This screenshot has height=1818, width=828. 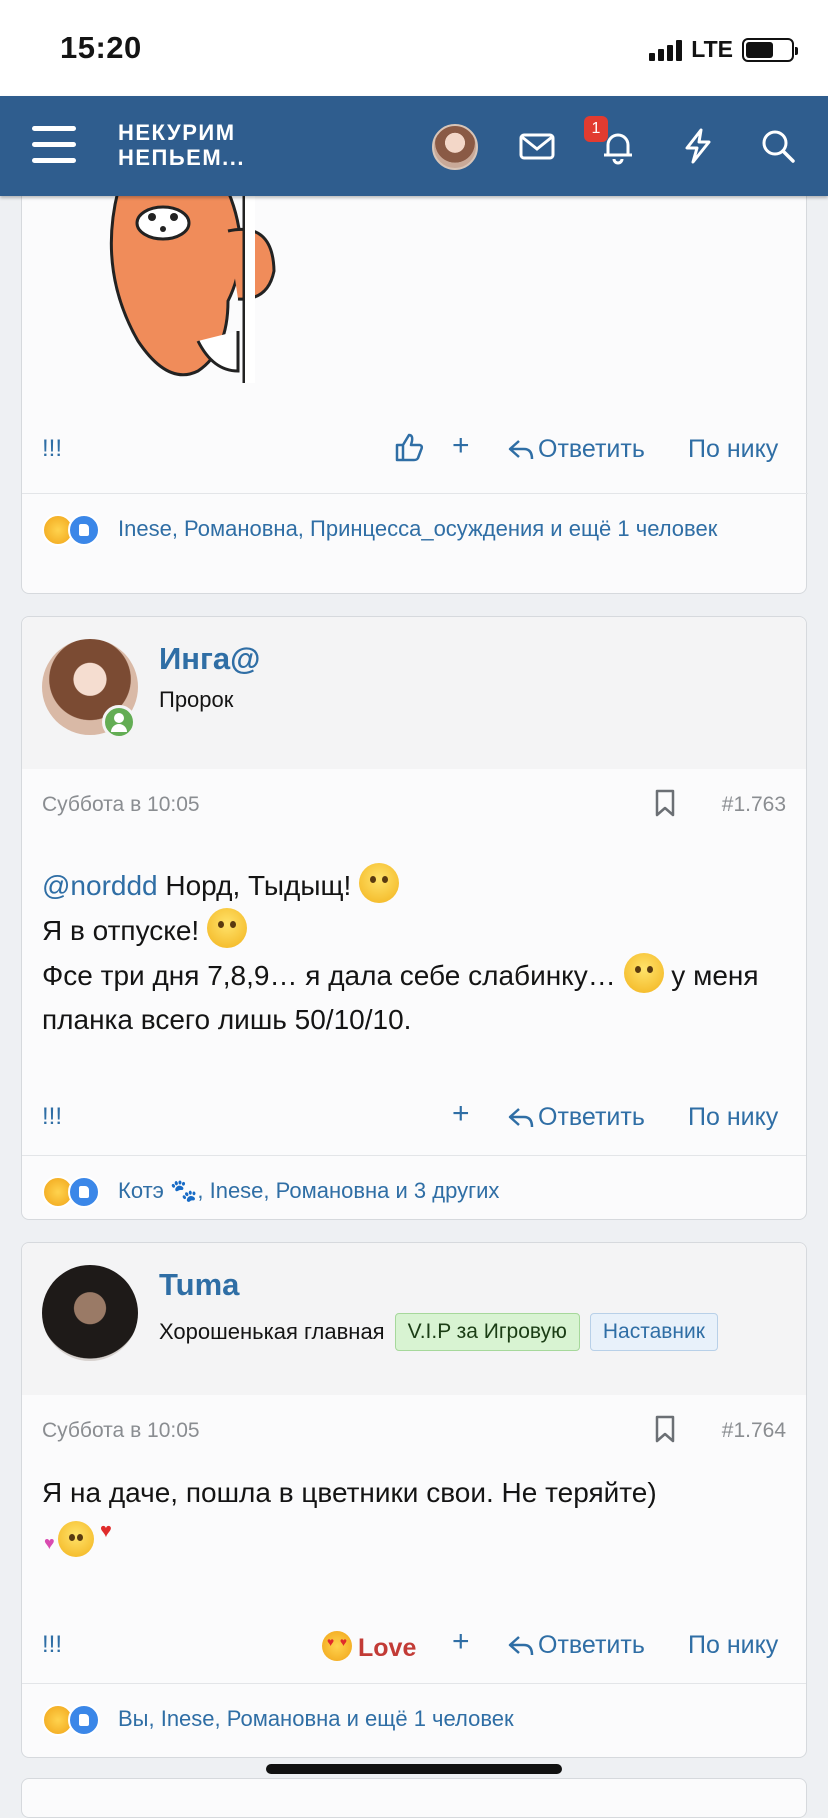 I want to click on post-meta: Суббота в 10:05 #1.764, so click(x=414, y=1431).